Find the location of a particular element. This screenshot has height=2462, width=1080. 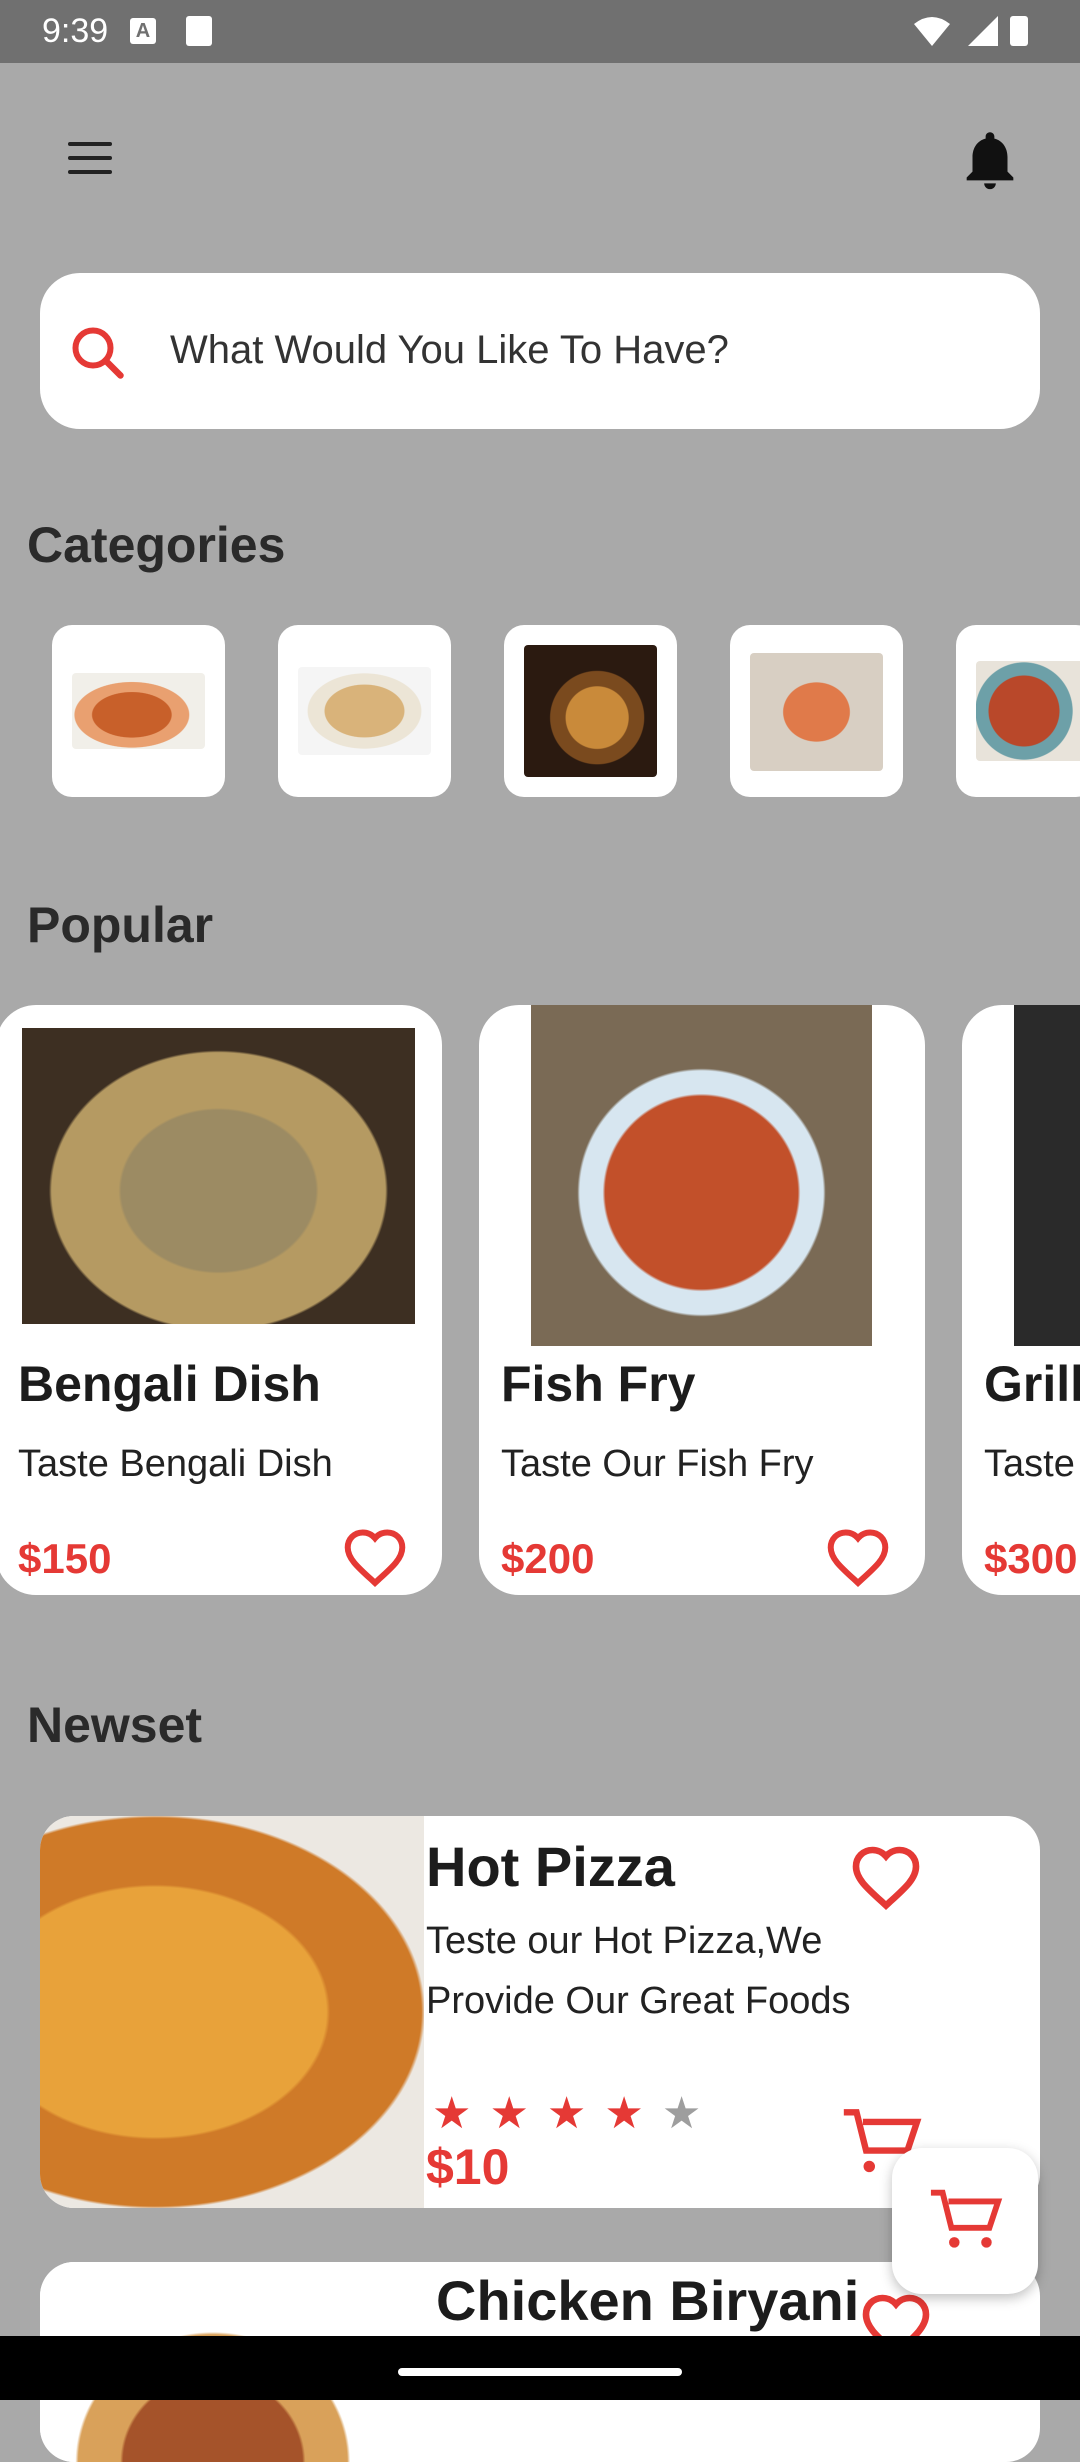

food-name: Chicken Biryani is located at coordinates (648, 2300).